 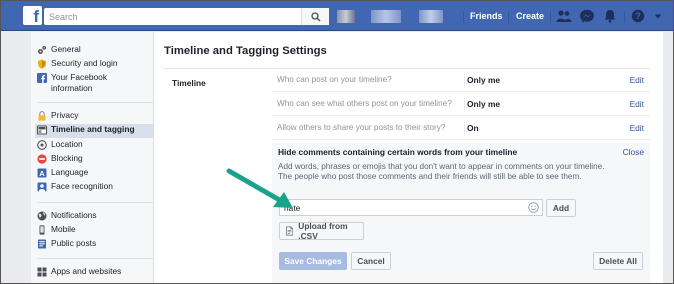 I want to click on sidebar-item-label: Your Facebook information, so click(x=79, y=82).